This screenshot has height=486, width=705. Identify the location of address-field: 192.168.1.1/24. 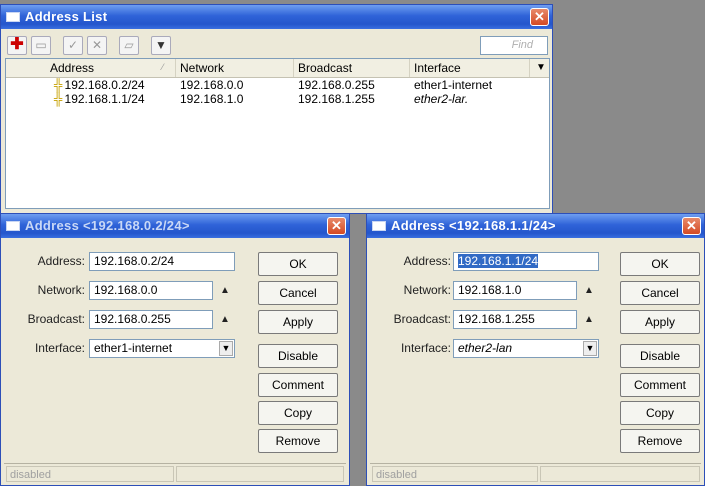
(526, 261).